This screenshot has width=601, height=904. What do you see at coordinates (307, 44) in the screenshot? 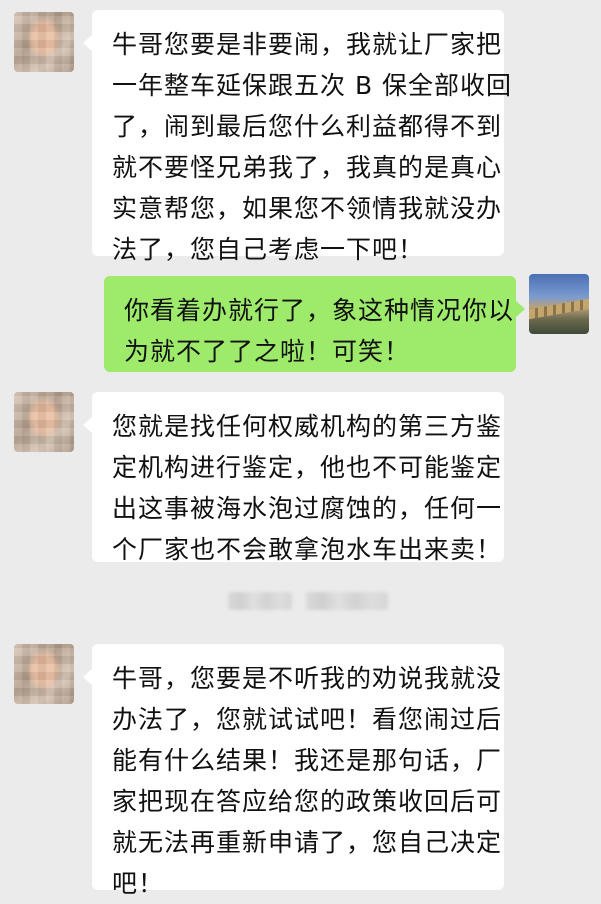
I see `message-line: 牛哥您要是非要闹，我就让厂家把` at bounding box center [307, 44].